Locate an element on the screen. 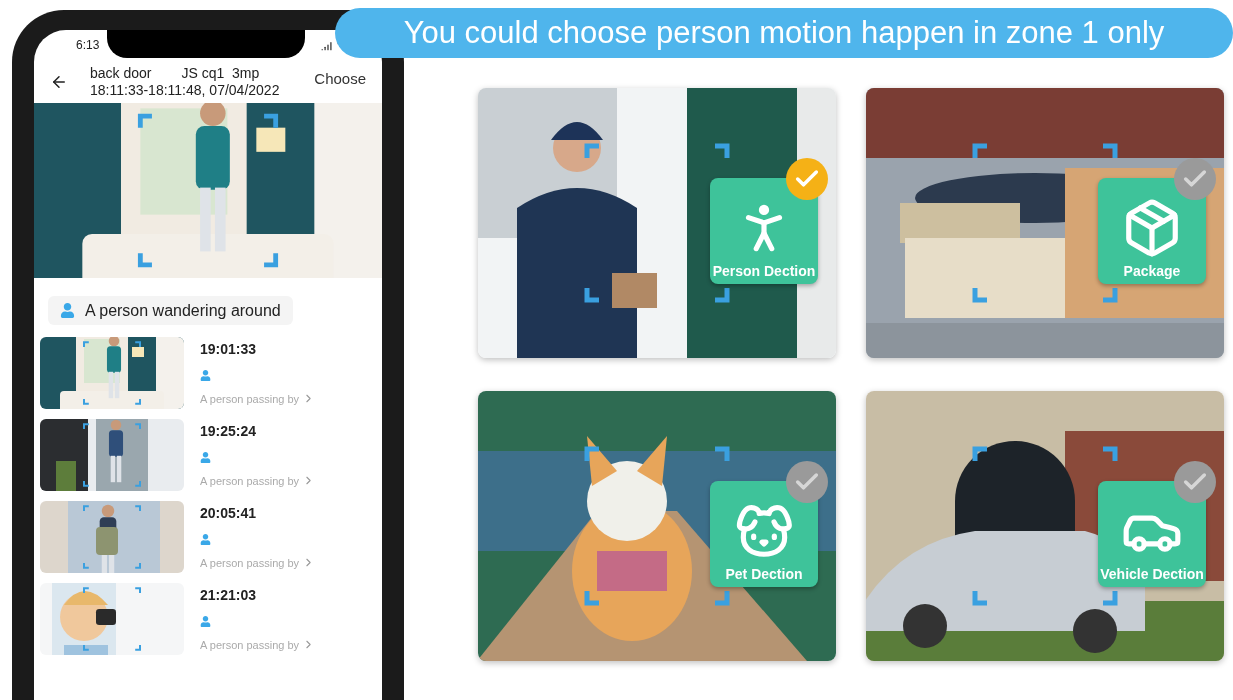 The width and height of the screenshot is (1233, 700). event-item: 19:01:33 A person passing by is located at coordinates (211, 373).